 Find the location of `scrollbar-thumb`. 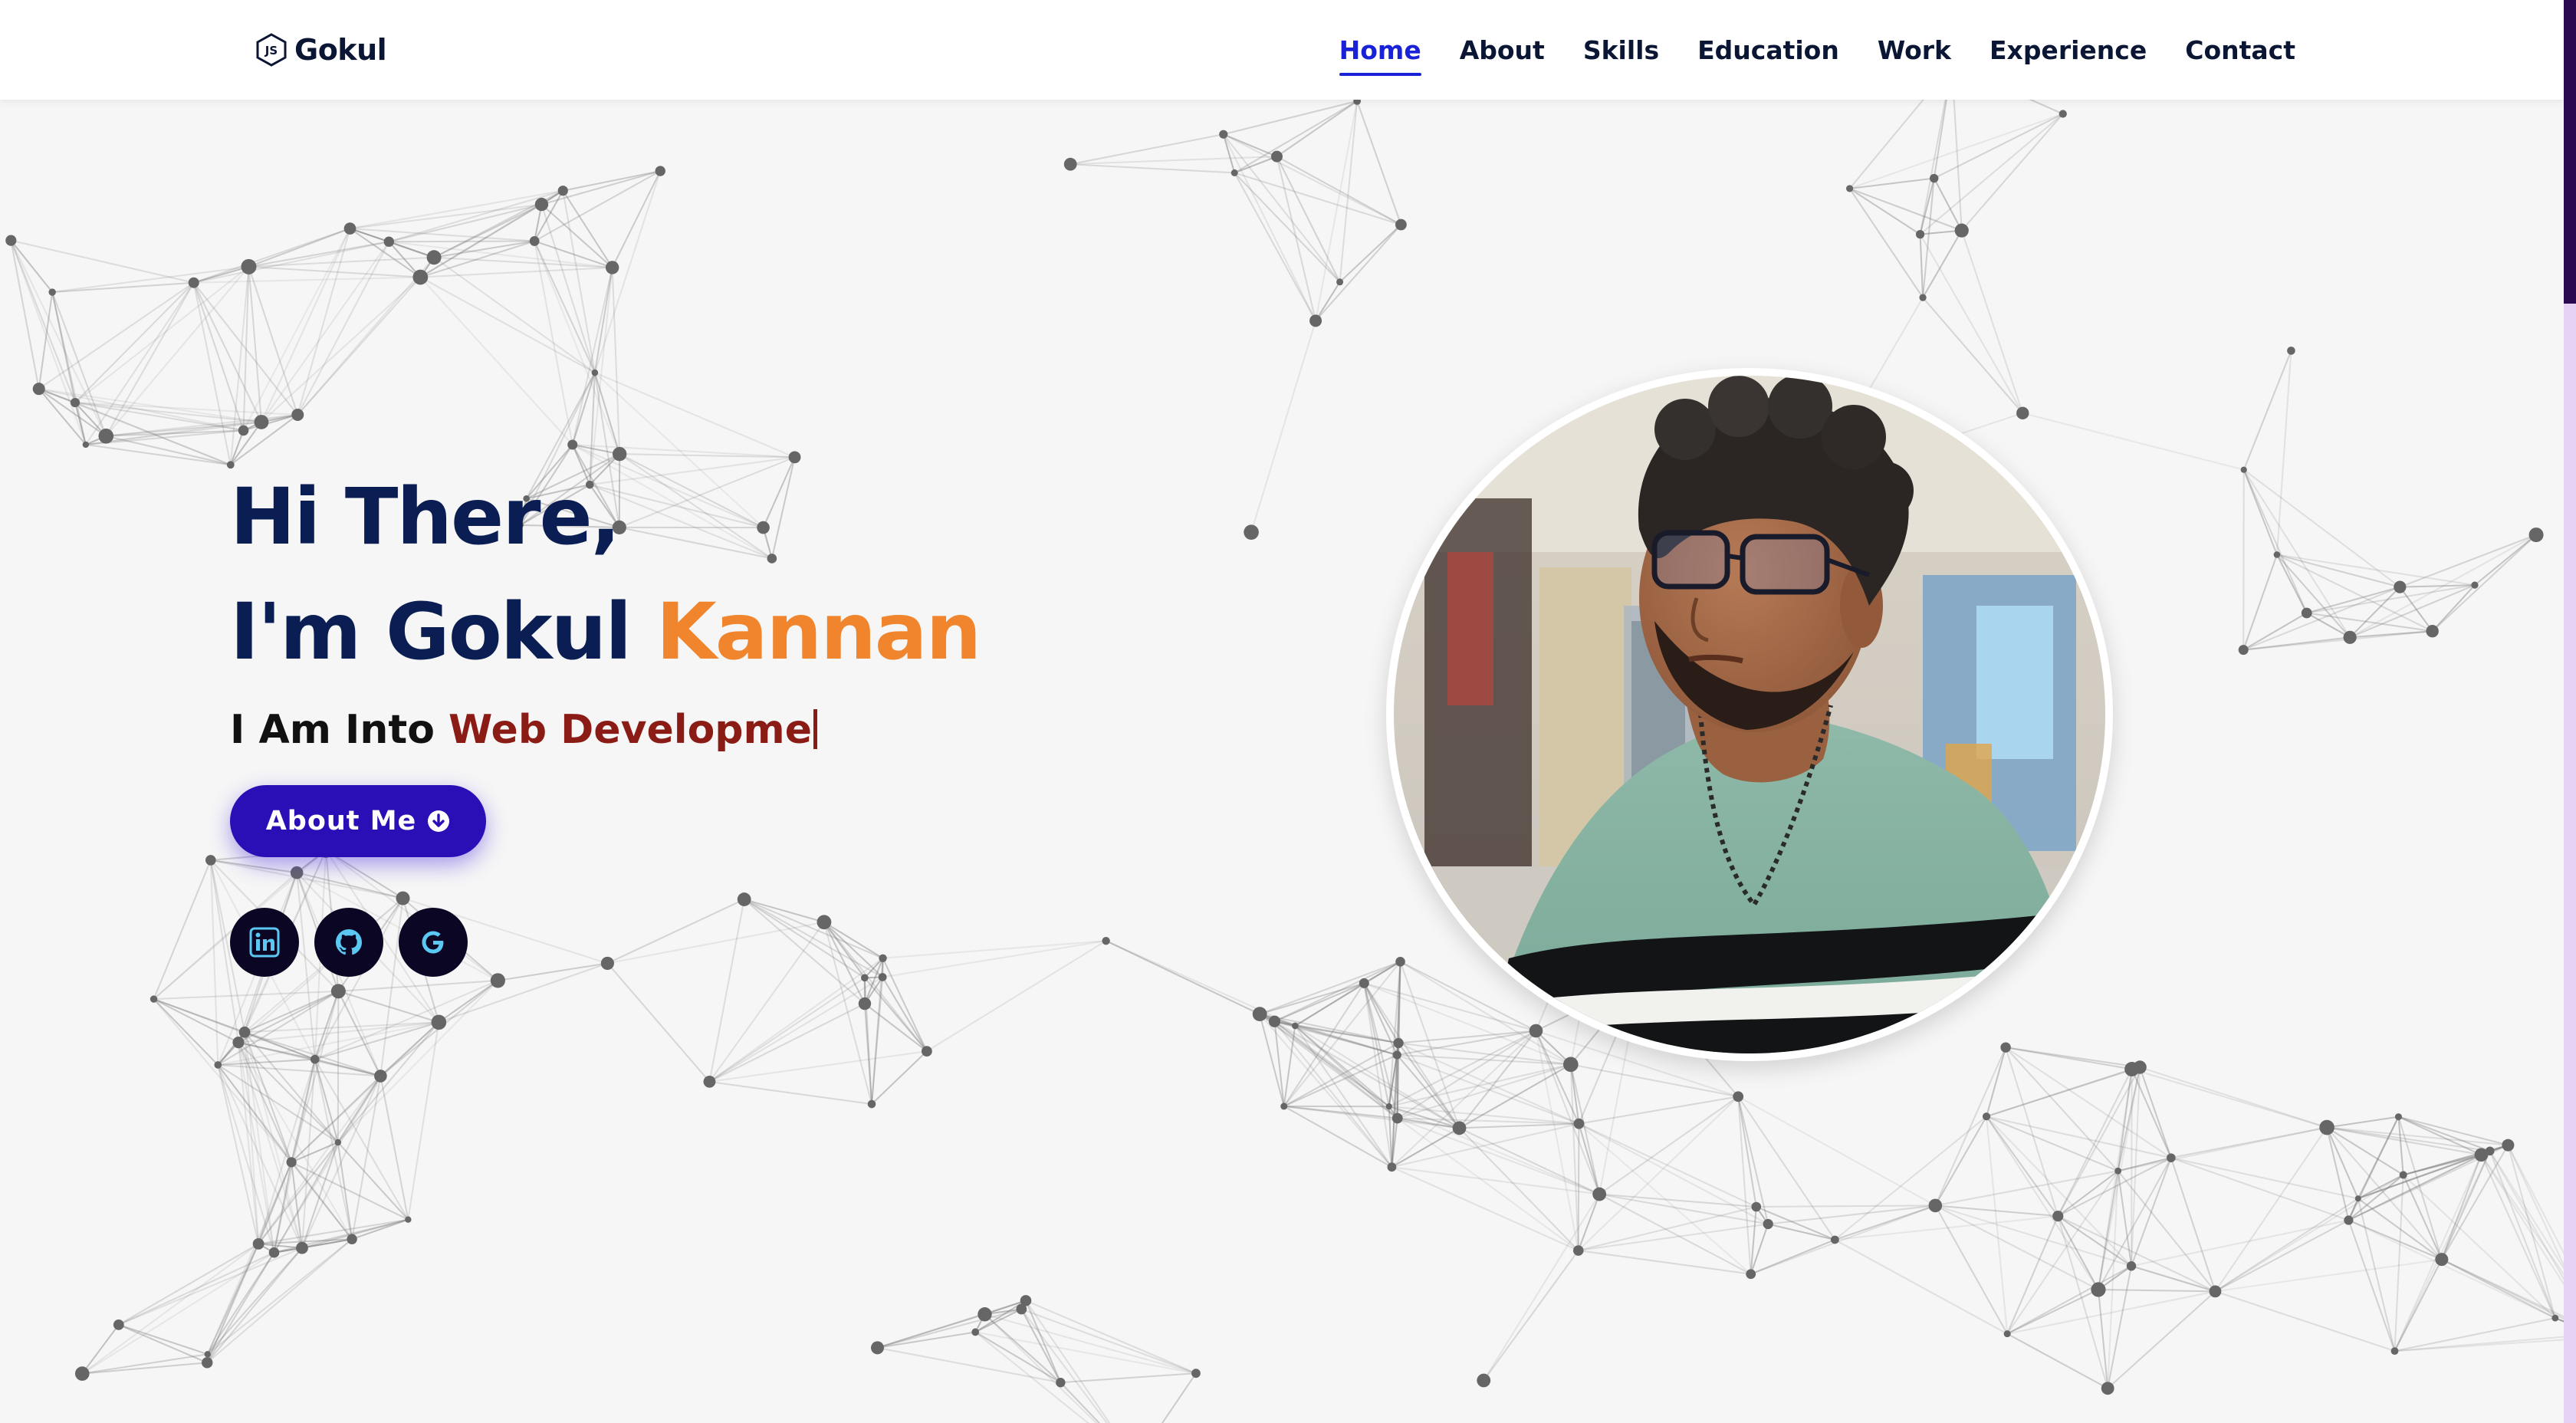

scrollbar-thumb is located at coordinates (2570, 152).